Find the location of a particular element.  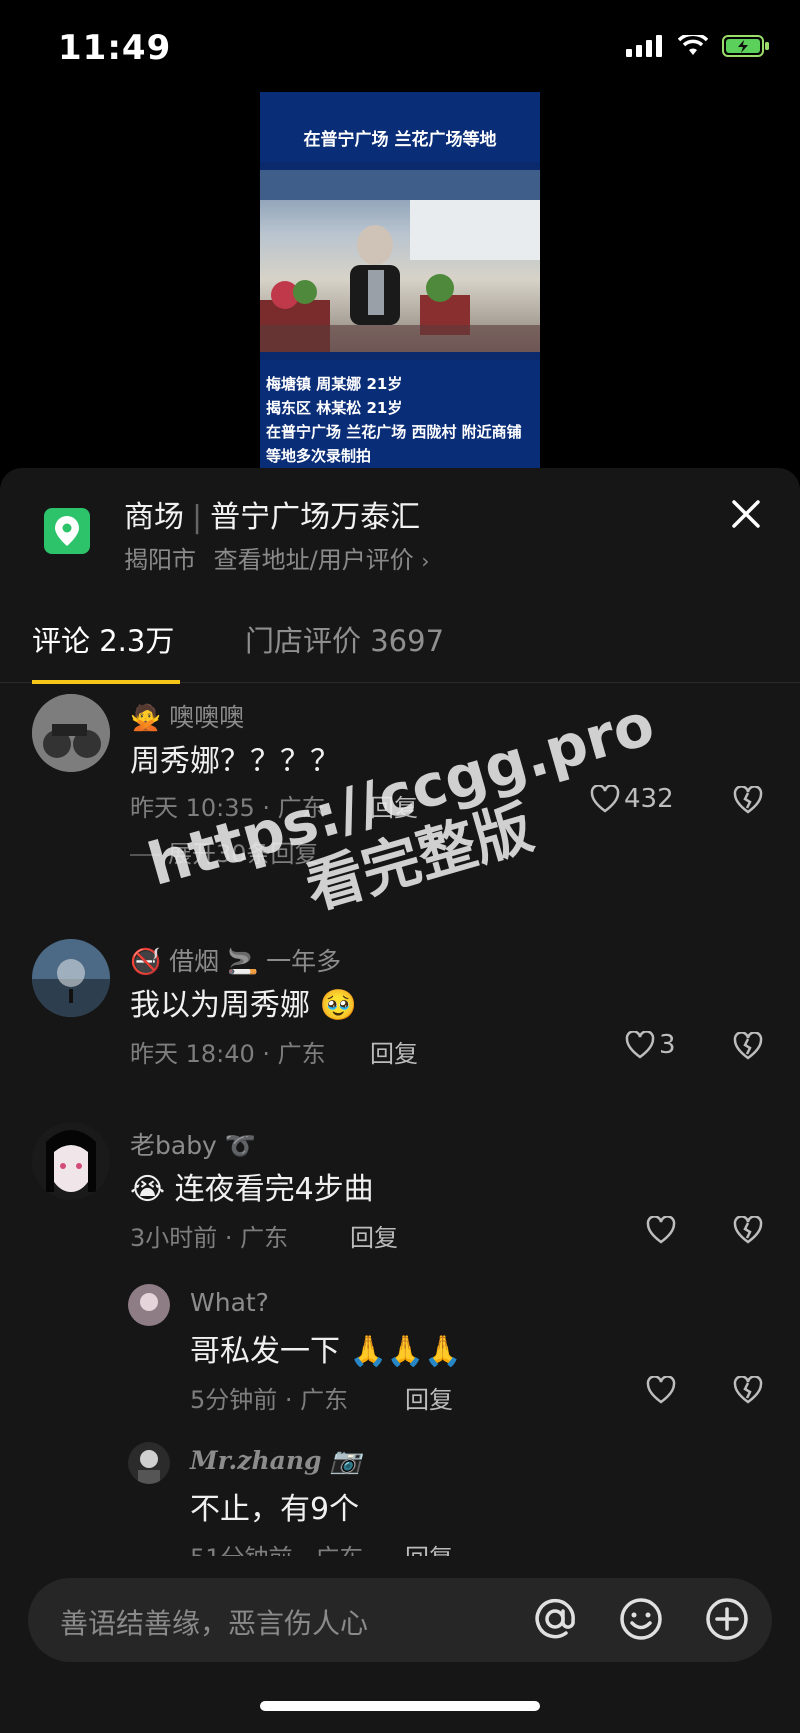

close-button is located at coordinates (746, 514).